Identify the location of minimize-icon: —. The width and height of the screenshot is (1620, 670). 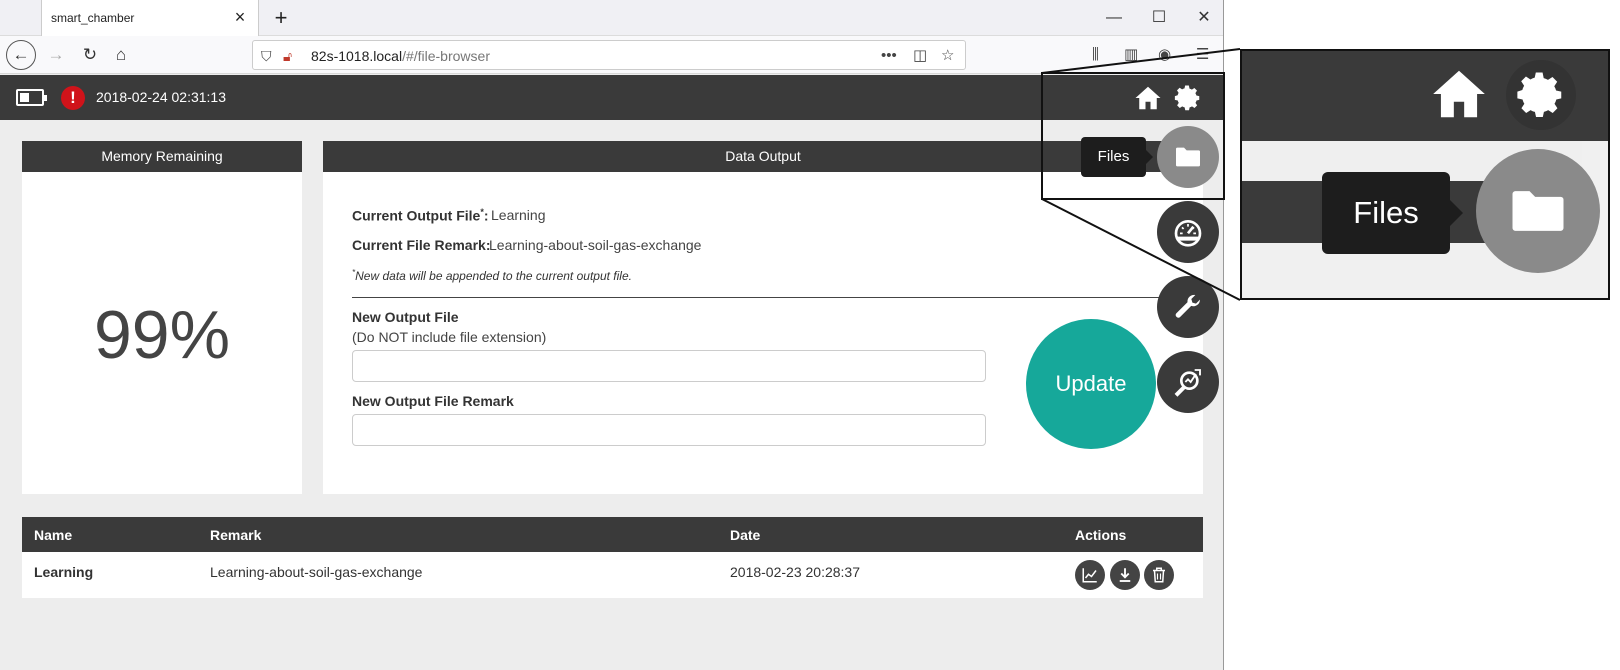
(1114, 18).